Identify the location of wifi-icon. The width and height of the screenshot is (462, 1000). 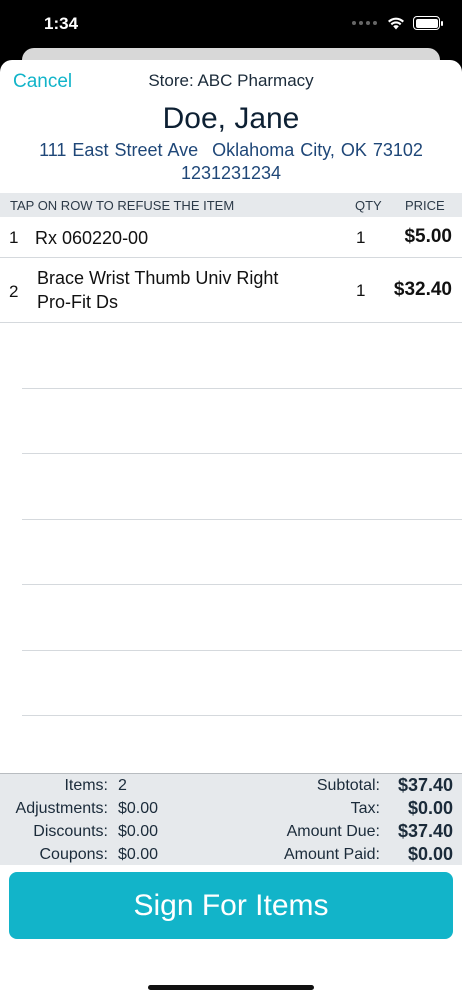
(396, 23).